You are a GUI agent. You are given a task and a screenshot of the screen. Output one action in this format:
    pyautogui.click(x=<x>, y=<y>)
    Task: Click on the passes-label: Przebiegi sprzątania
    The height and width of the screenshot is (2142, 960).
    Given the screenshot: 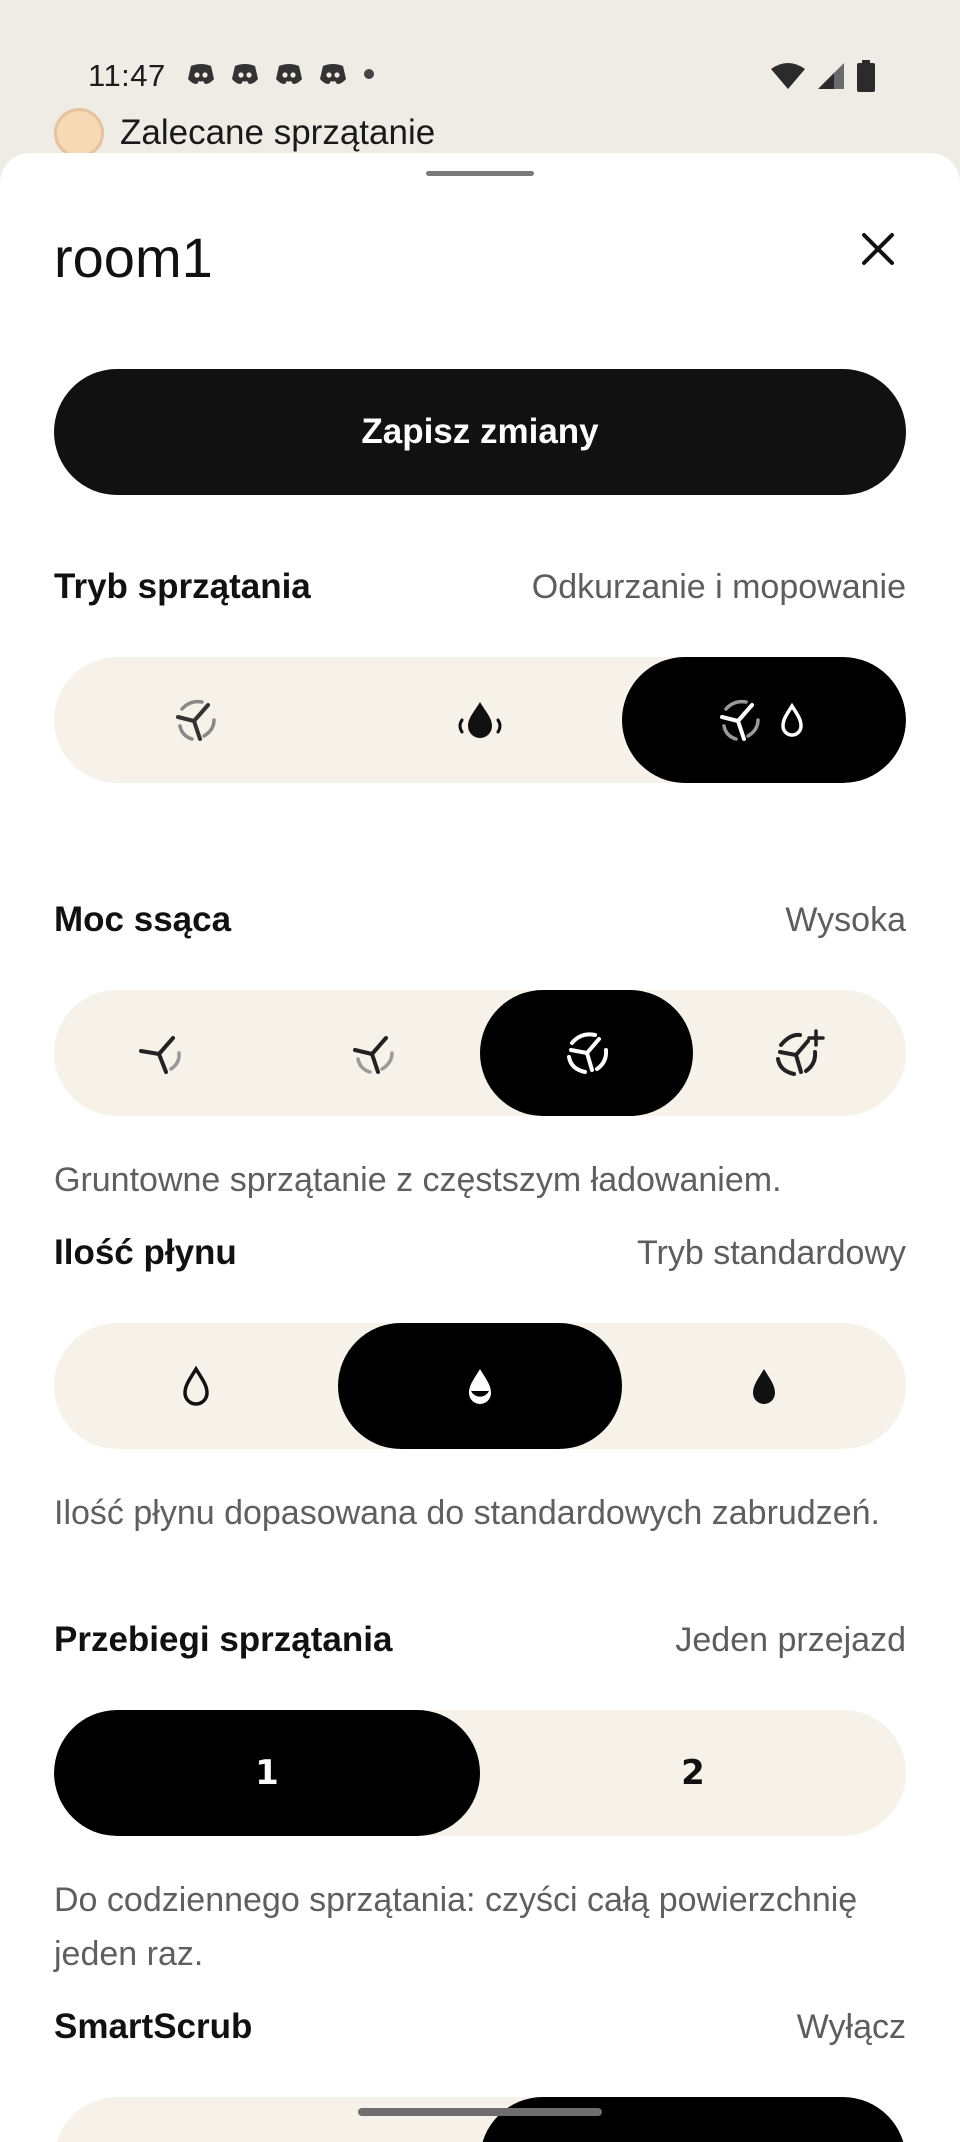 What is the action you would take?
    pyautogui.click(x=223, y=1639)
    